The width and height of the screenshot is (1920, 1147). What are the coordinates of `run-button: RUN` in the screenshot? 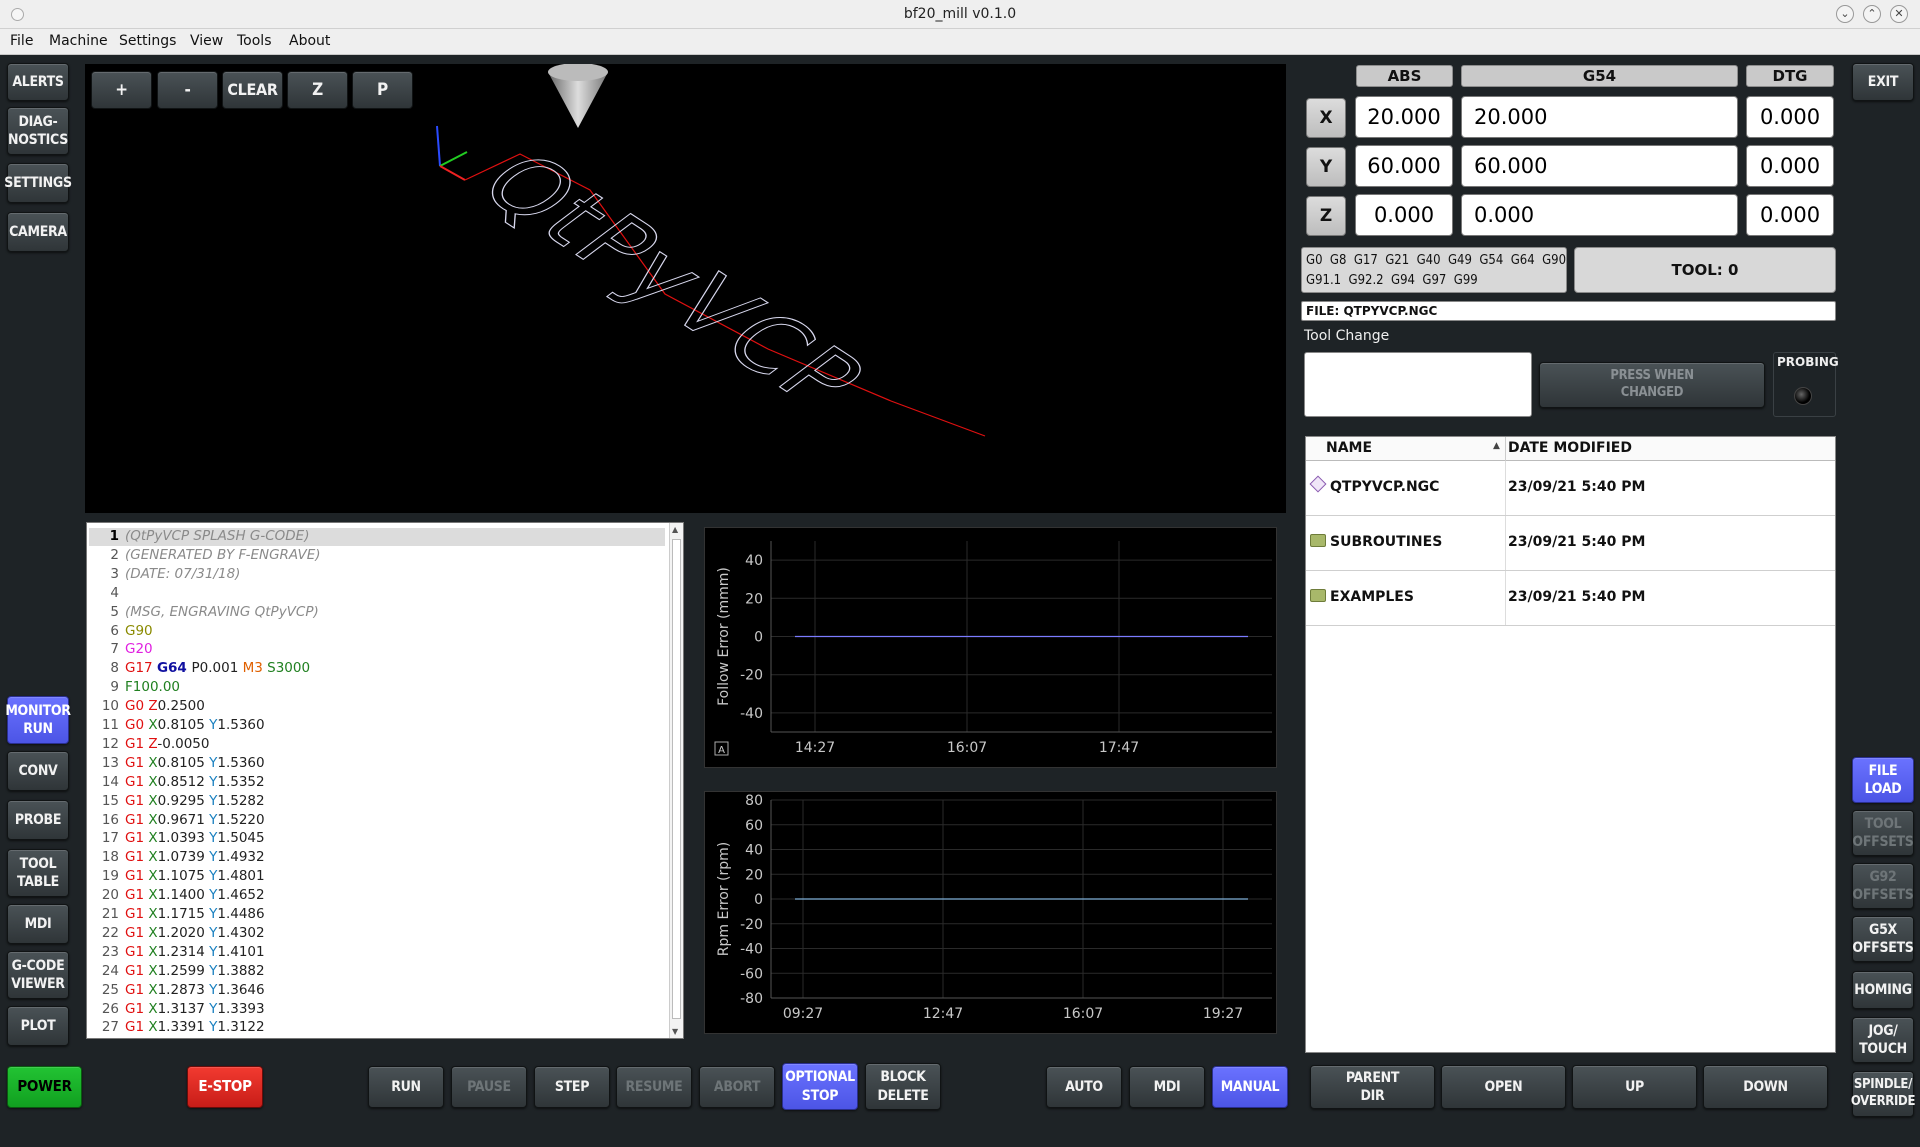 It's located at (406, 1087).